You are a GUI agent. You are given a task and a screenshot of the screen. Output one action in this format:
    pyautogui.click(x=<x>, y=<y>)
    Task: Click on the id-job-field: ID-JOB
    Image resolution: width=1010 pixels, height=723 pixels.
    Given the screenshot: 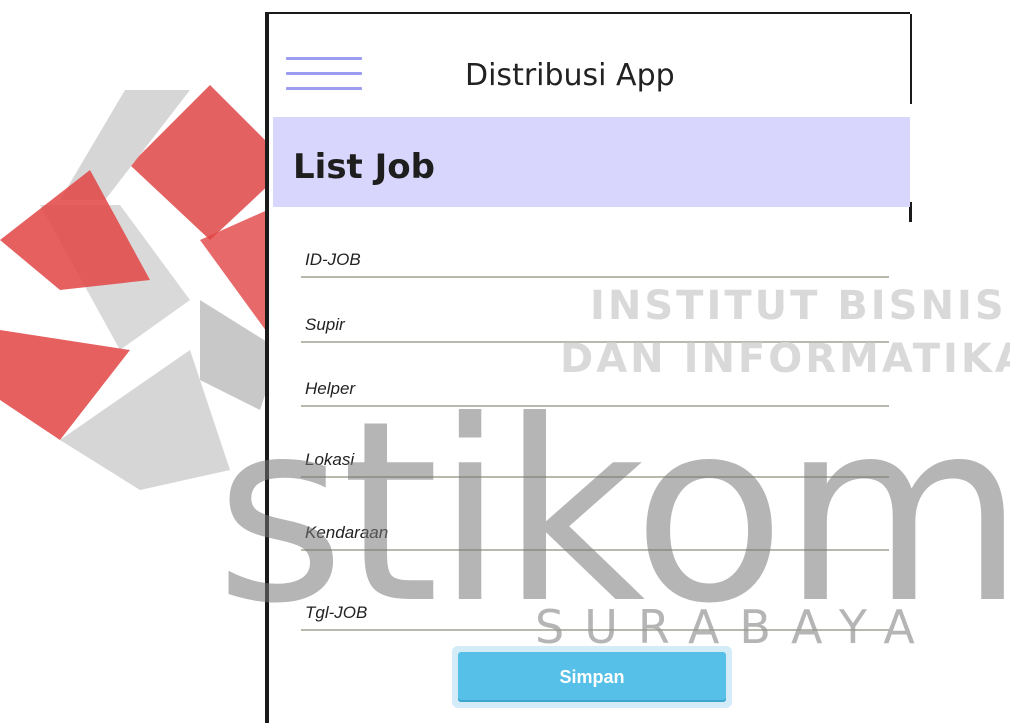 What is the action you would take?
    pyautogui.click(x=595, y=262)
    